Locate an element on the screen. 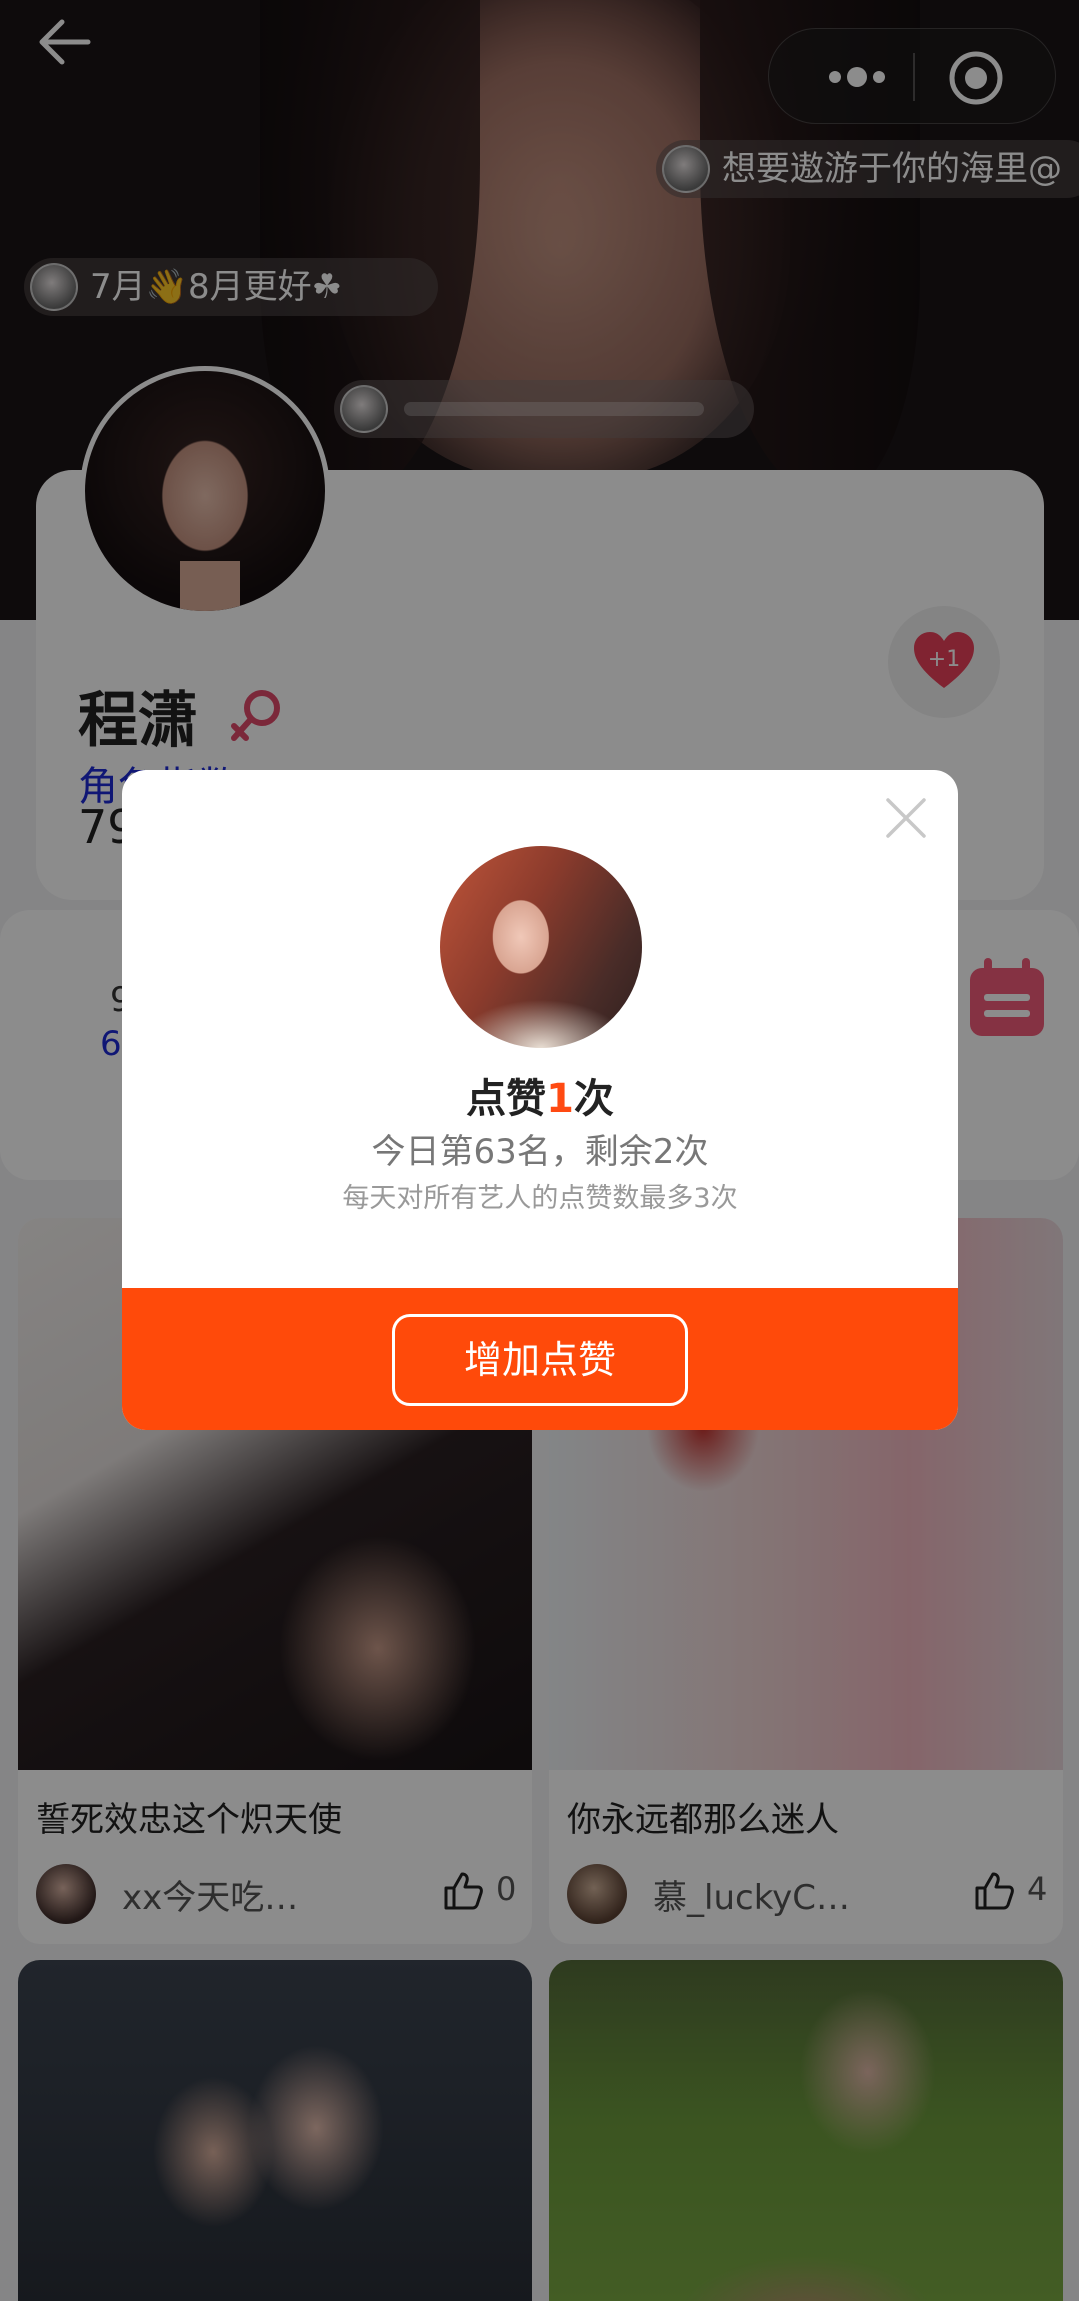 The image size is (1079, 2301). modal-close-button is located at coordinates (906, 818).